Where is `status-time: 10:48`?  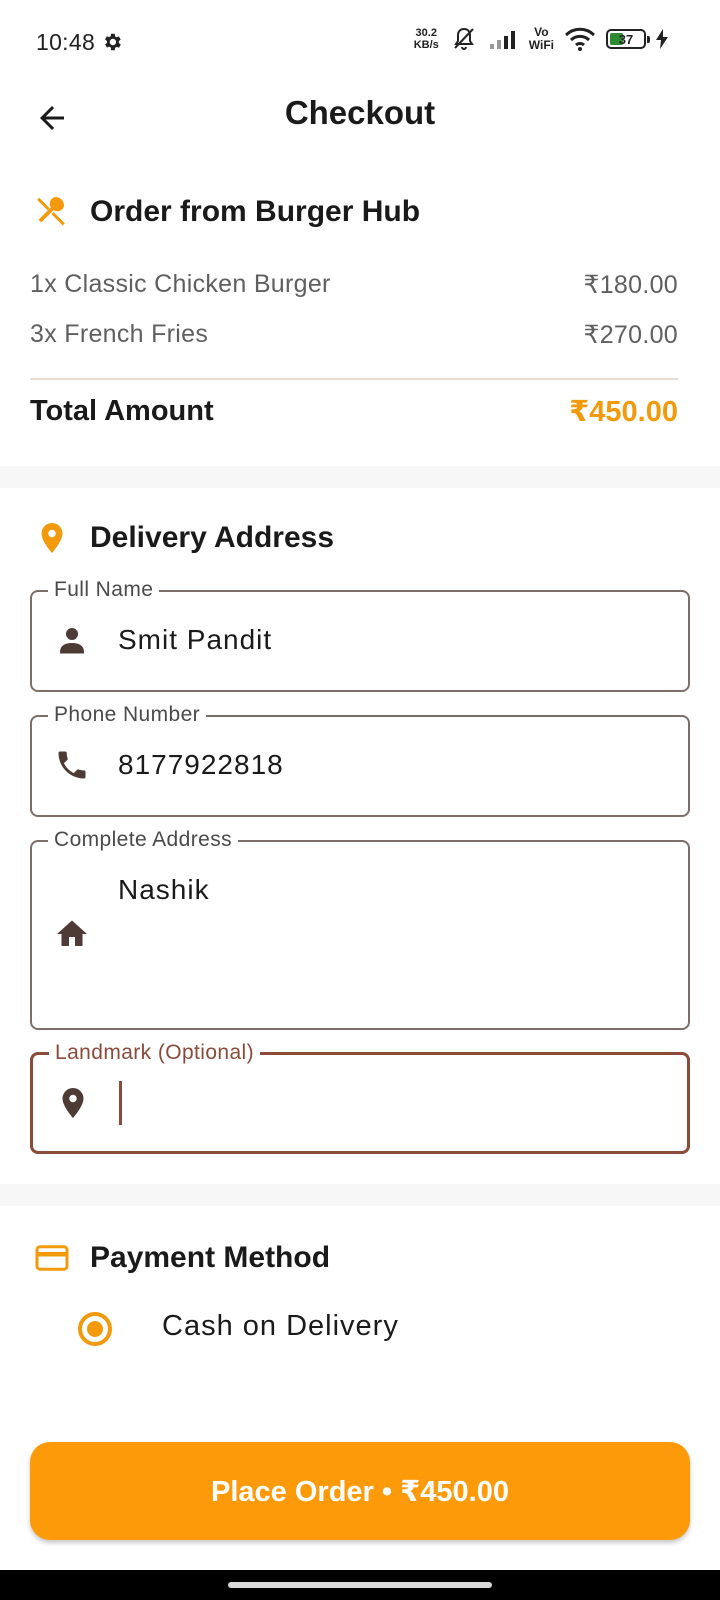 status-time: 10:48 is located at coordinates (66, 41).